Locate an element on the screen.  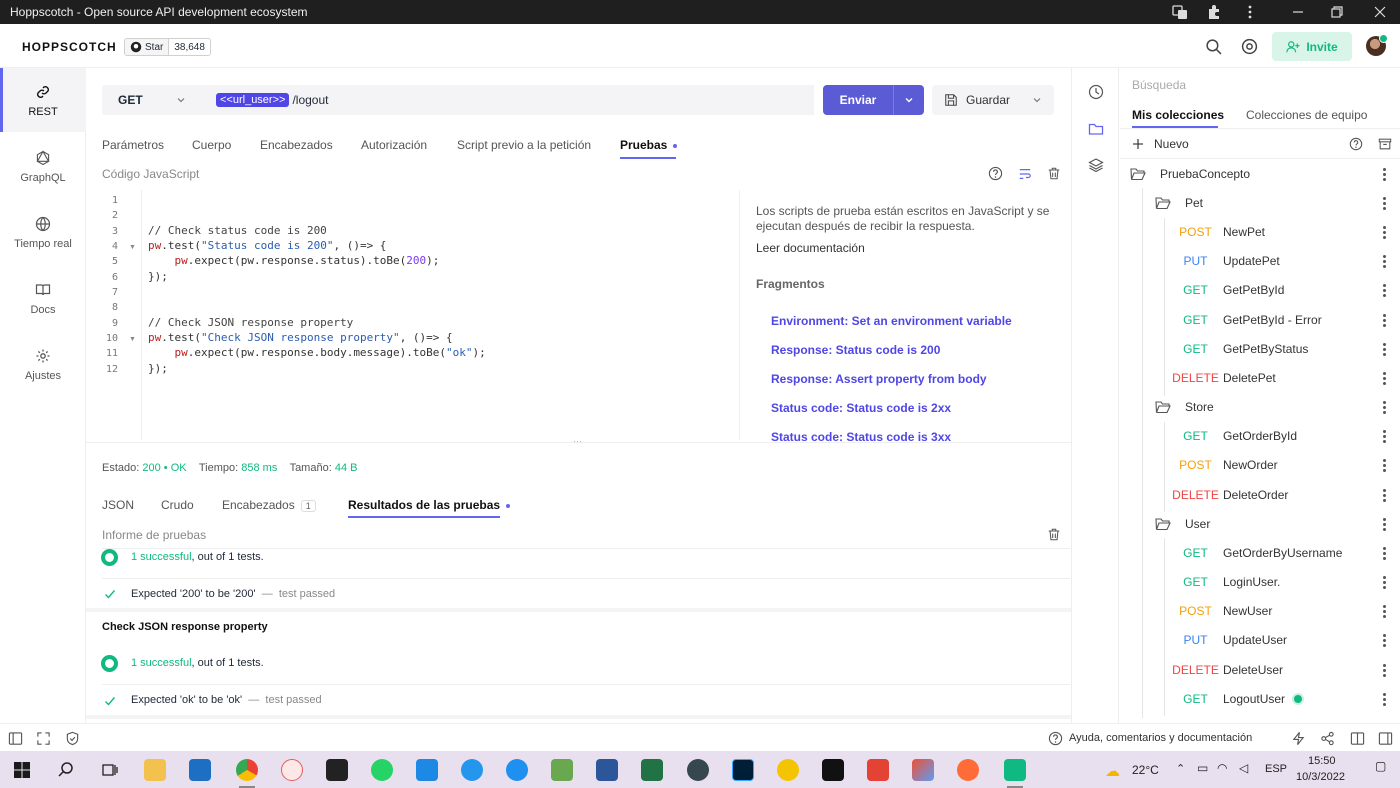
wrap-lines-icon is located at coordinates (1025, 174).